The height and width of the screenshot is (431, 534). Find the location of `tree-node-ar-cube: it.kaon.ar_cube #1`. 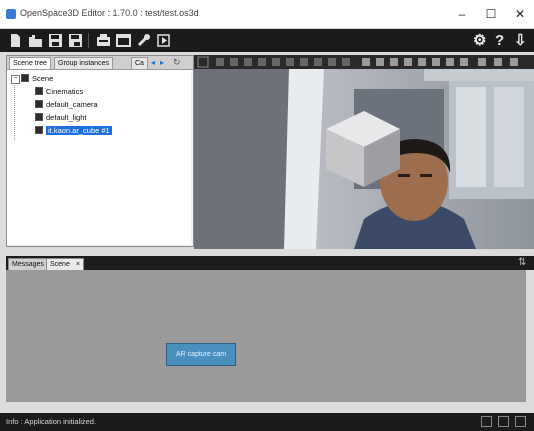

tree-node-ar-cube: it.kaon.ar_cube #1 is located at coordinates (73, 131).